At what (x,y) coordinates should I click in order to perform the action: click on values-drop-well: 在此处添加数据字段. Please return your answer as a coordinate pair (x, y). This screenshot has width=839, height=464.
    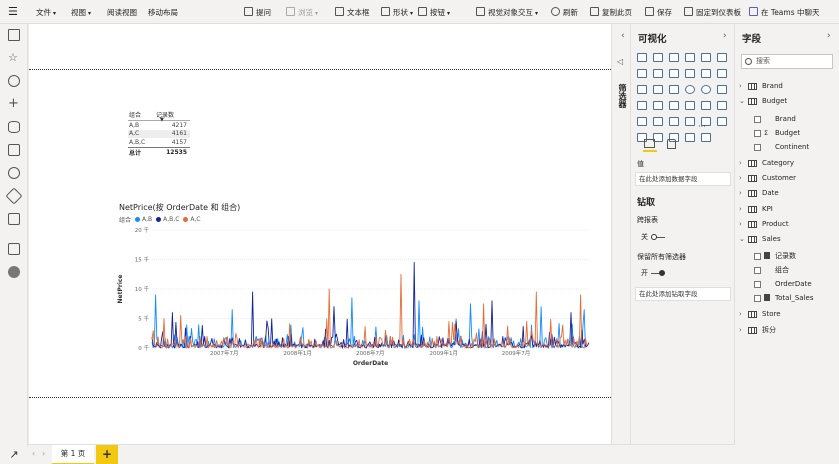
    Looking at the image, I should click on (683, 179).